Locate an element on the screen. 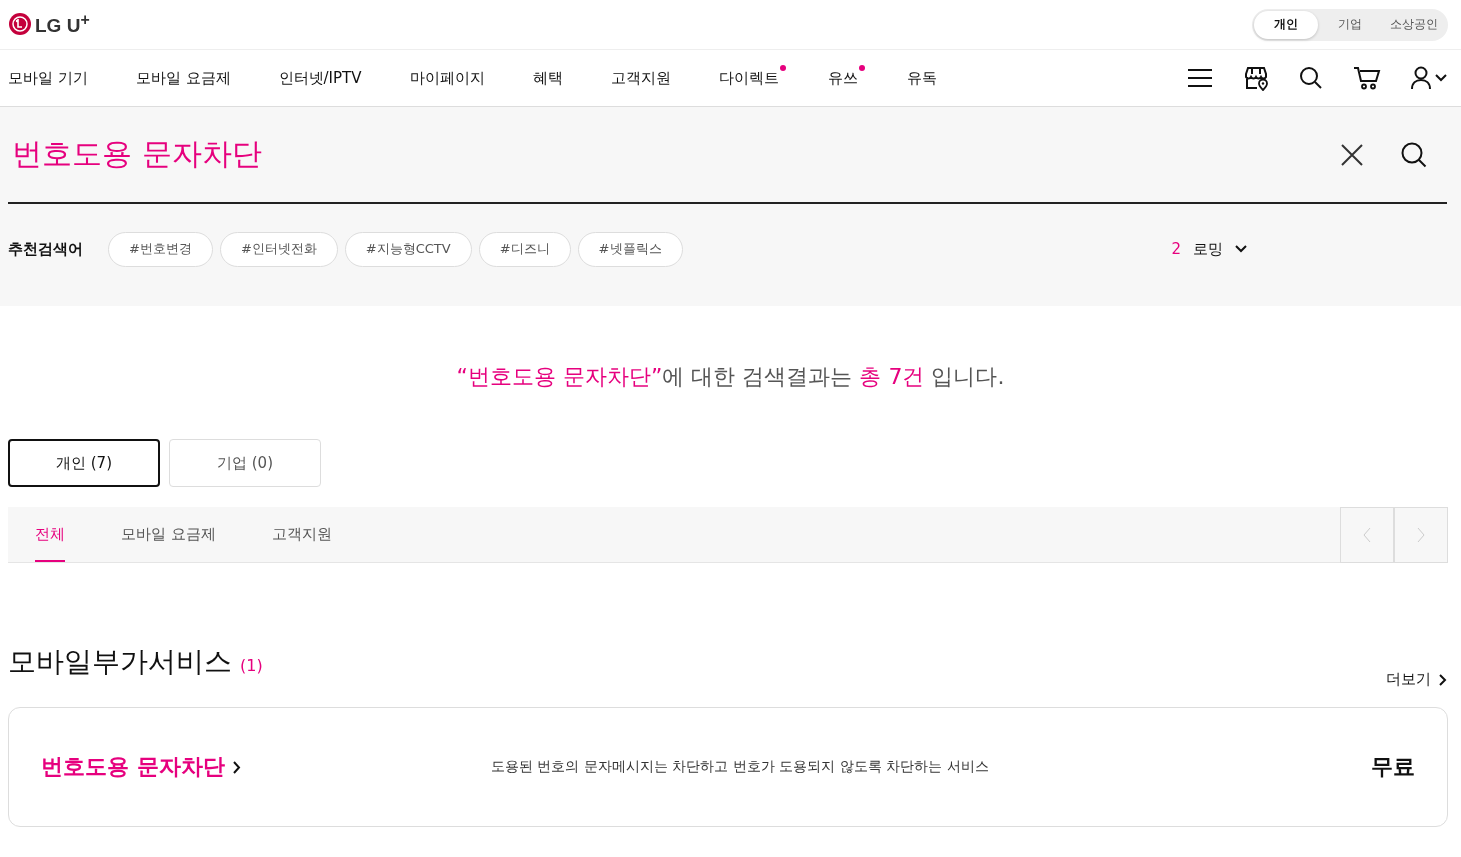  category-tab: 전체 is located at coordinates (50, 534).